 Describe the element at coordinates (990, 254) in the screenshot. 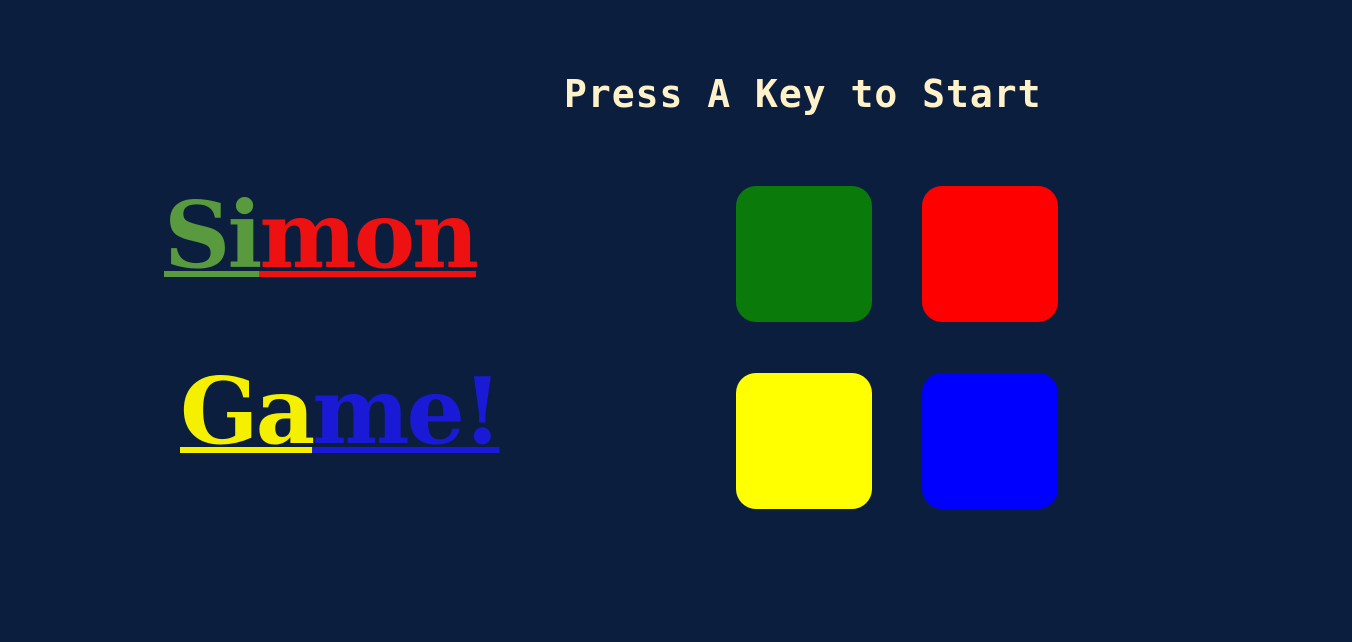

I see `red-pad-button` at that location.